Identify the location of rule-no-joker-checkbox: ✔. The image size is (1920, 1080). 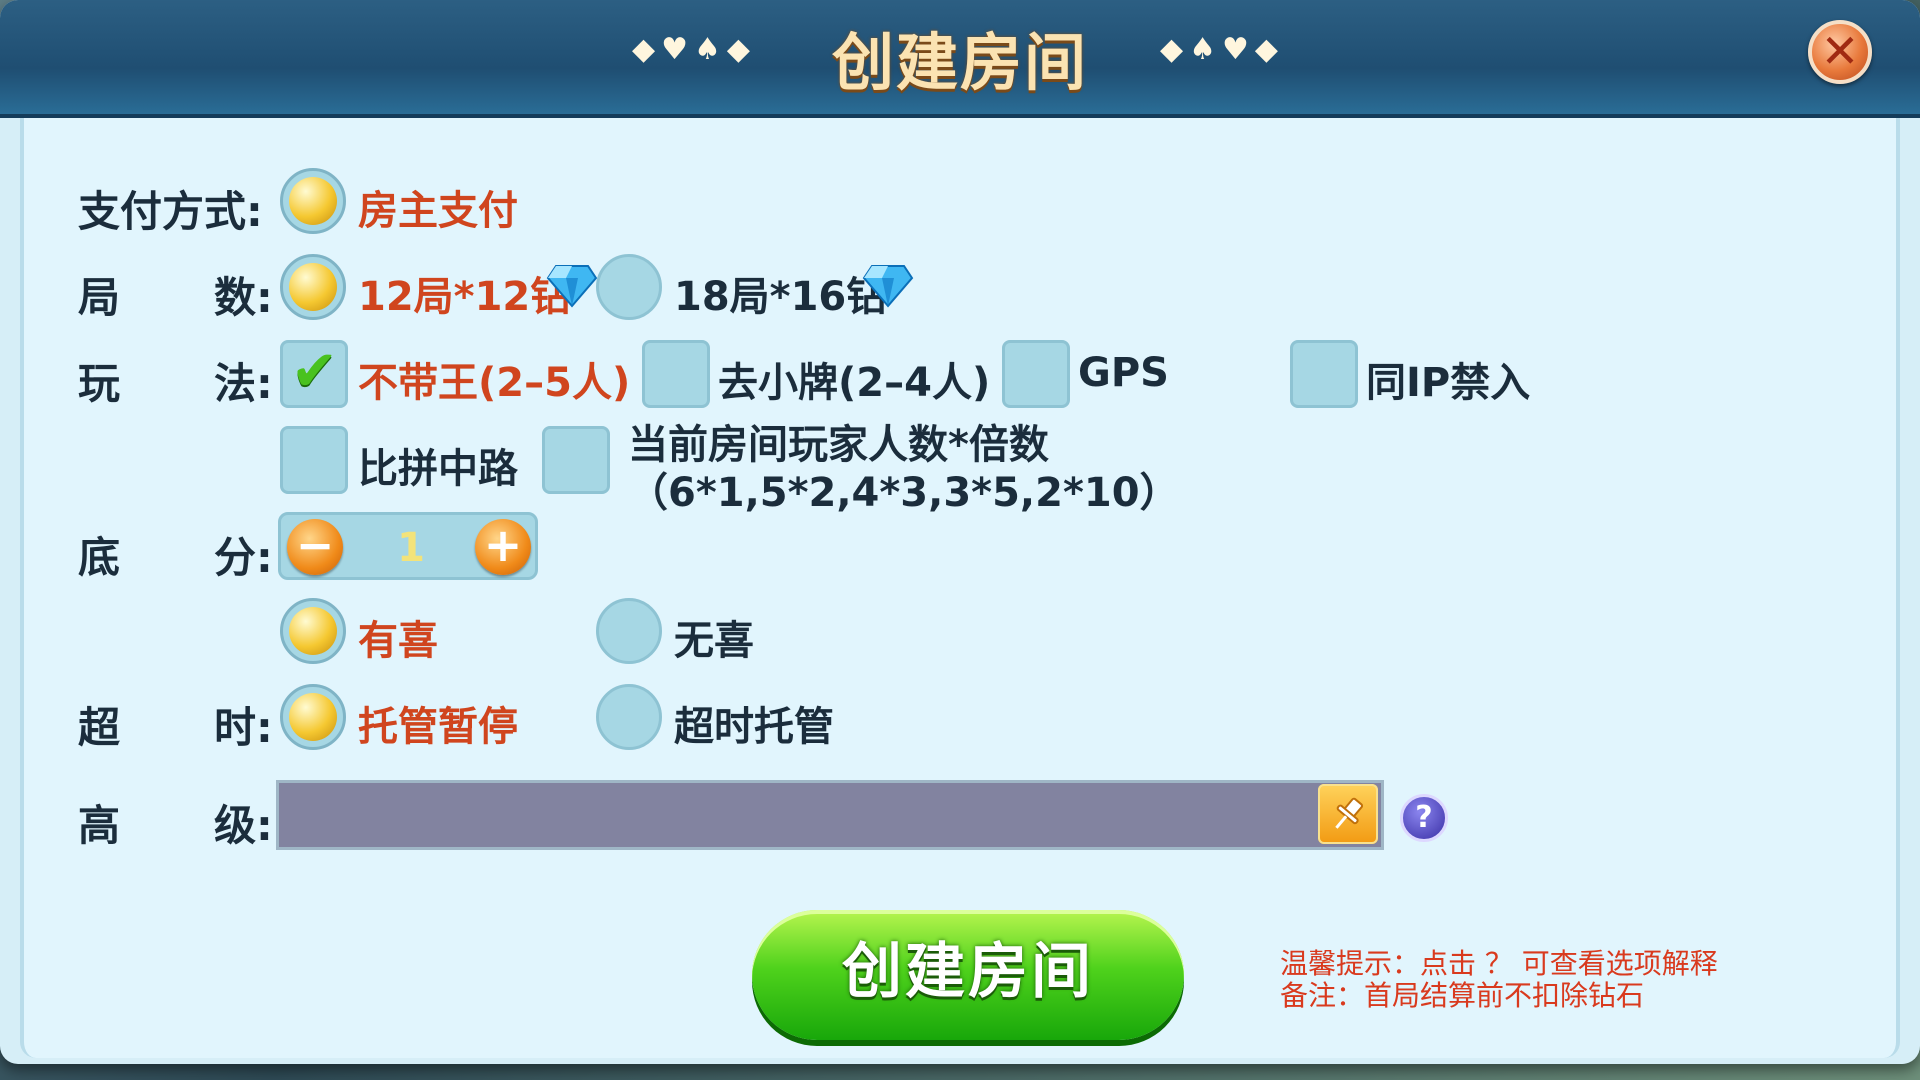
(314, 373).